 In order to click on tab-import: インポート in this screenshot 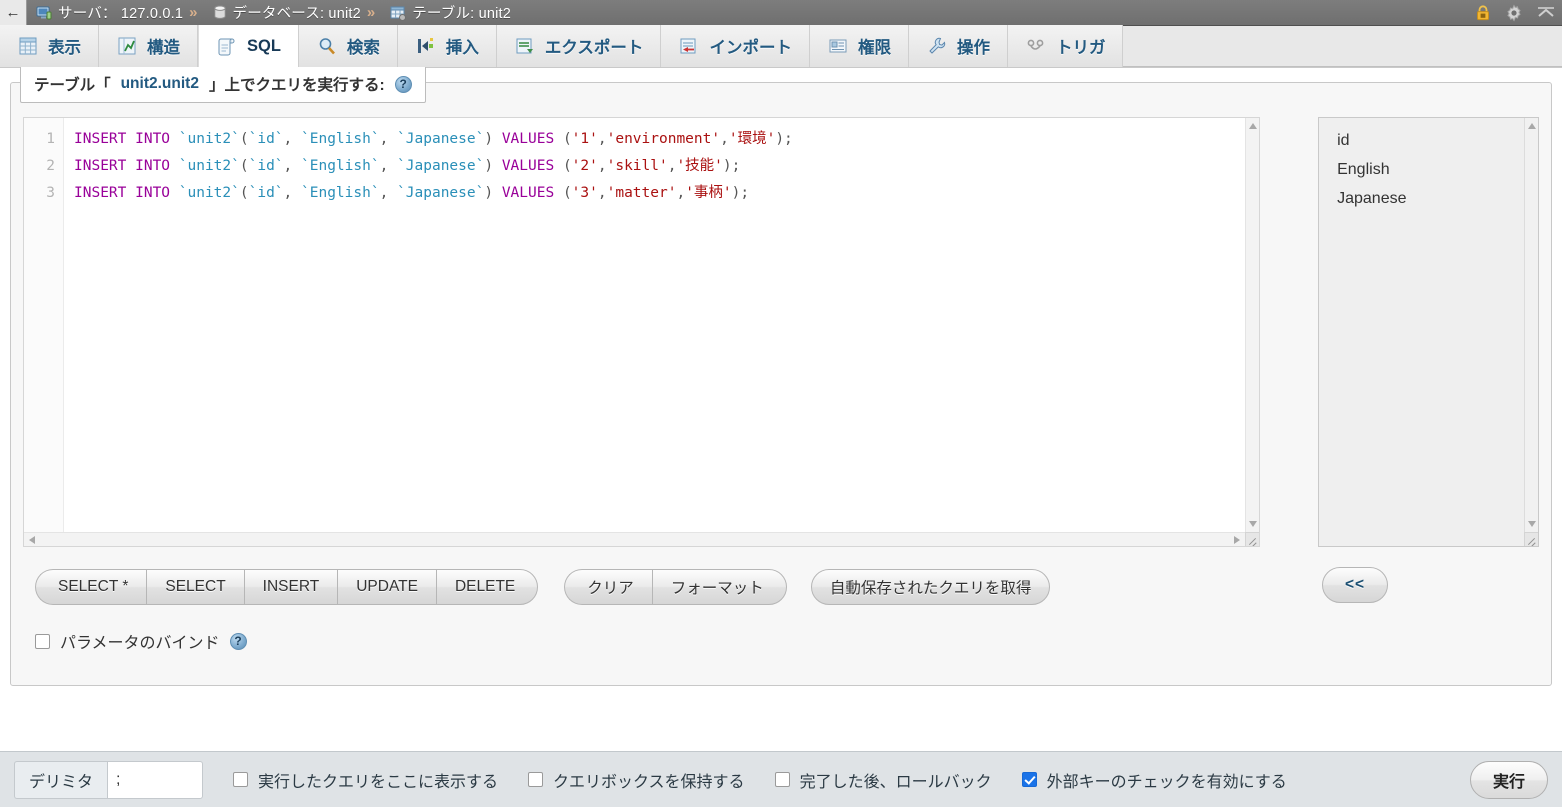, I will do `click(735, 46)`.